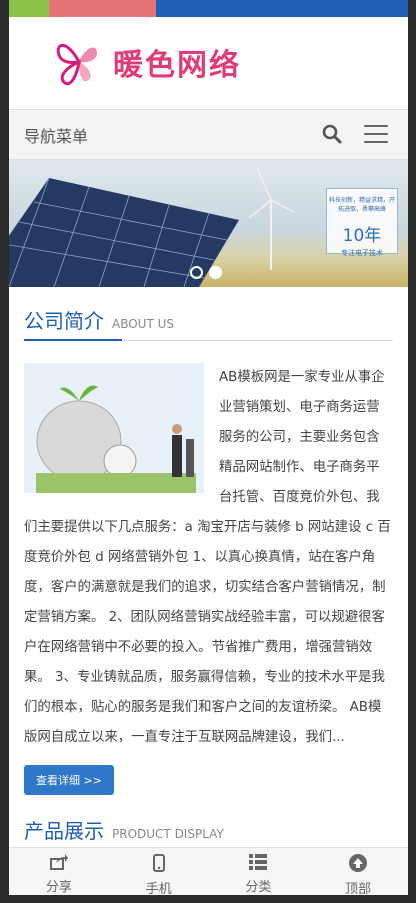  Describe the element at coordinates (76, 64) in the screenshot. I see `butterfly-logo-icon` at that location.